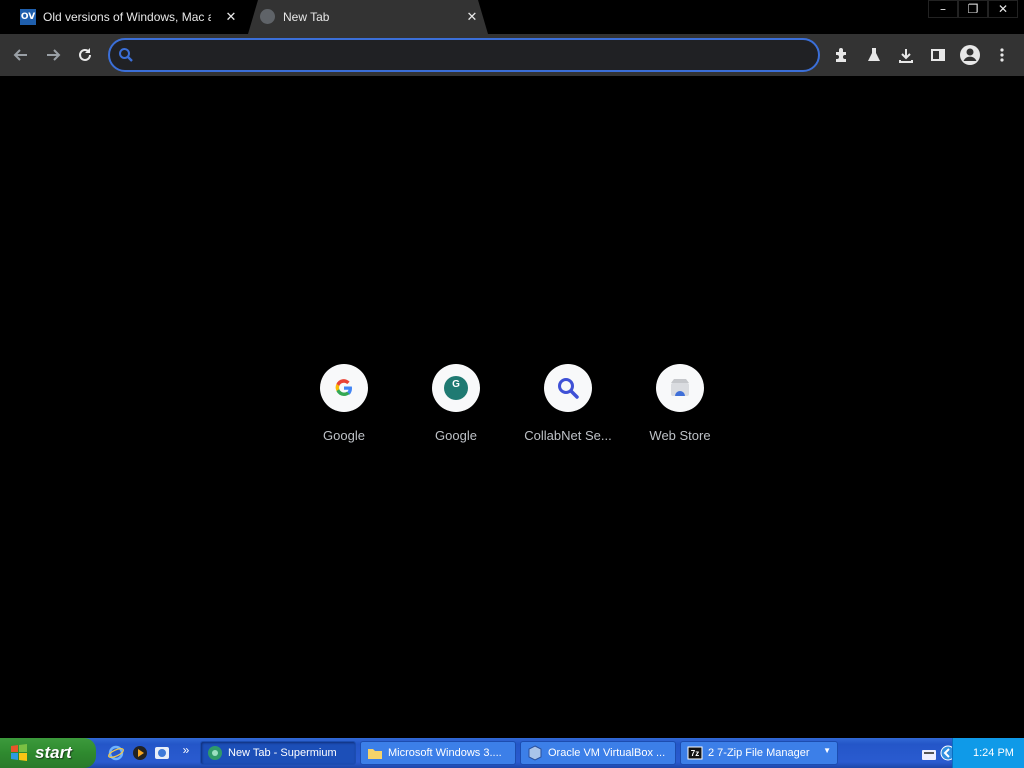 The image size is (1024, 768). Describe the element at coordinates (344, 414) in the screenshot. I see `shortcut-tile: Google` at that location.